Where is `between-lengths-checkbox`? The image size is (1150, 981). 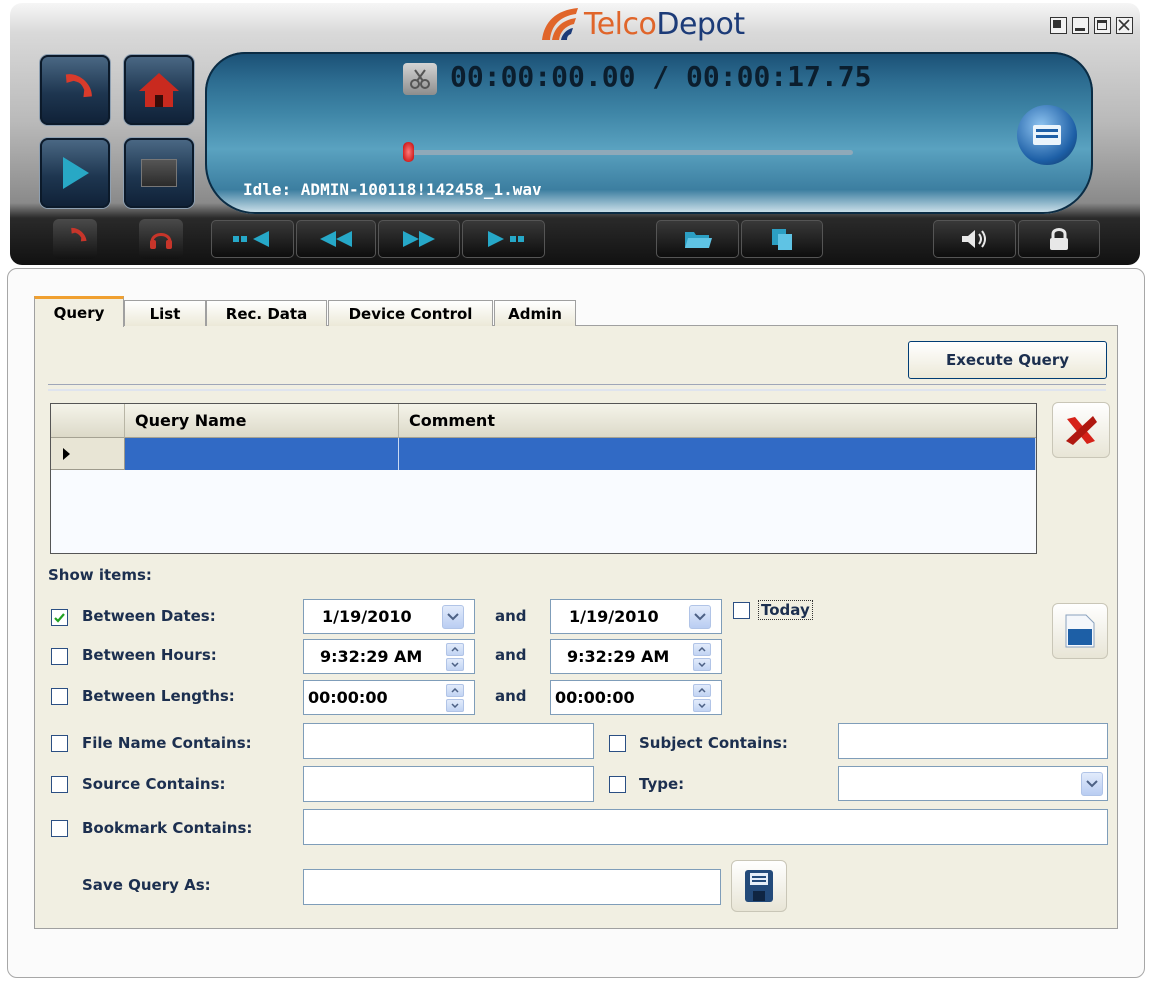
between-lengths-checkbox is located at coordinates (59, 696).